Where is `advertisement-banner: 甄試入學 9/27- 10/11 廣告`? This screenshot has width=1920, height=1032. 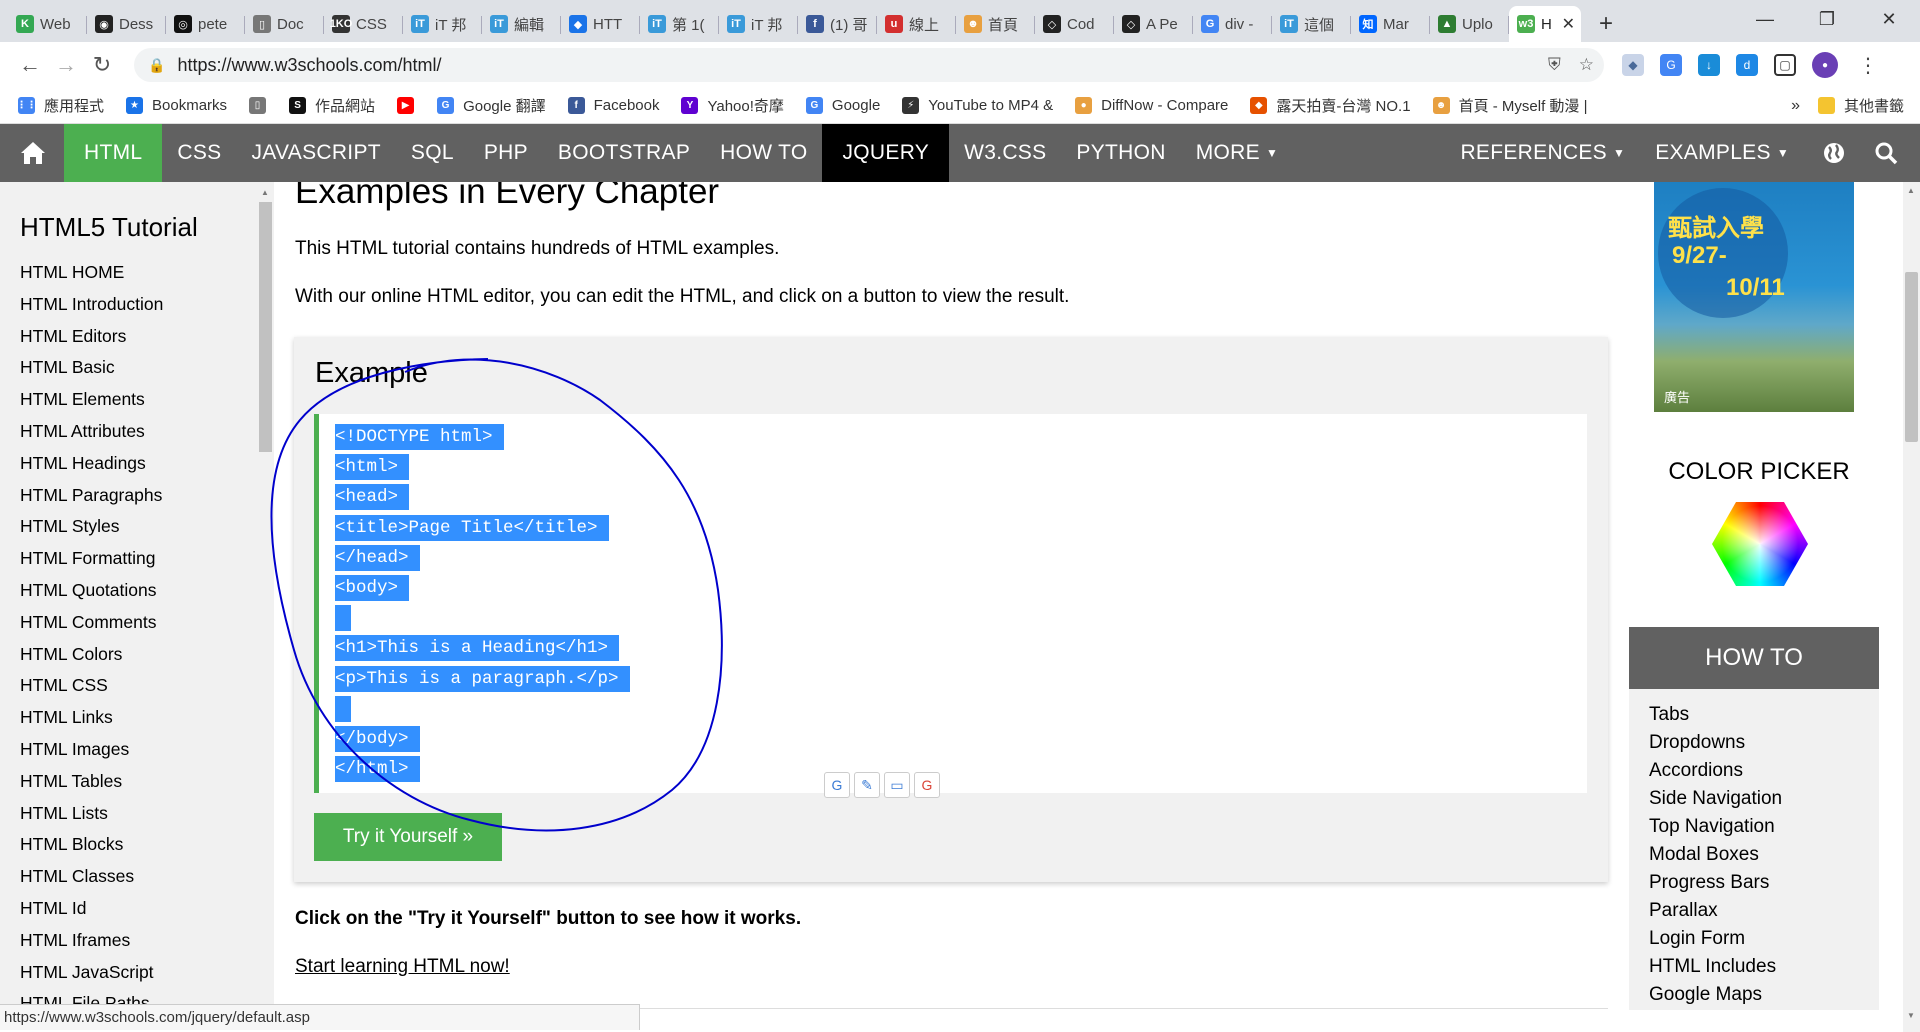 advertisement-banner: 甄試入學 9/27- 10/11 廣告 is located at coordinates (1754, 297).